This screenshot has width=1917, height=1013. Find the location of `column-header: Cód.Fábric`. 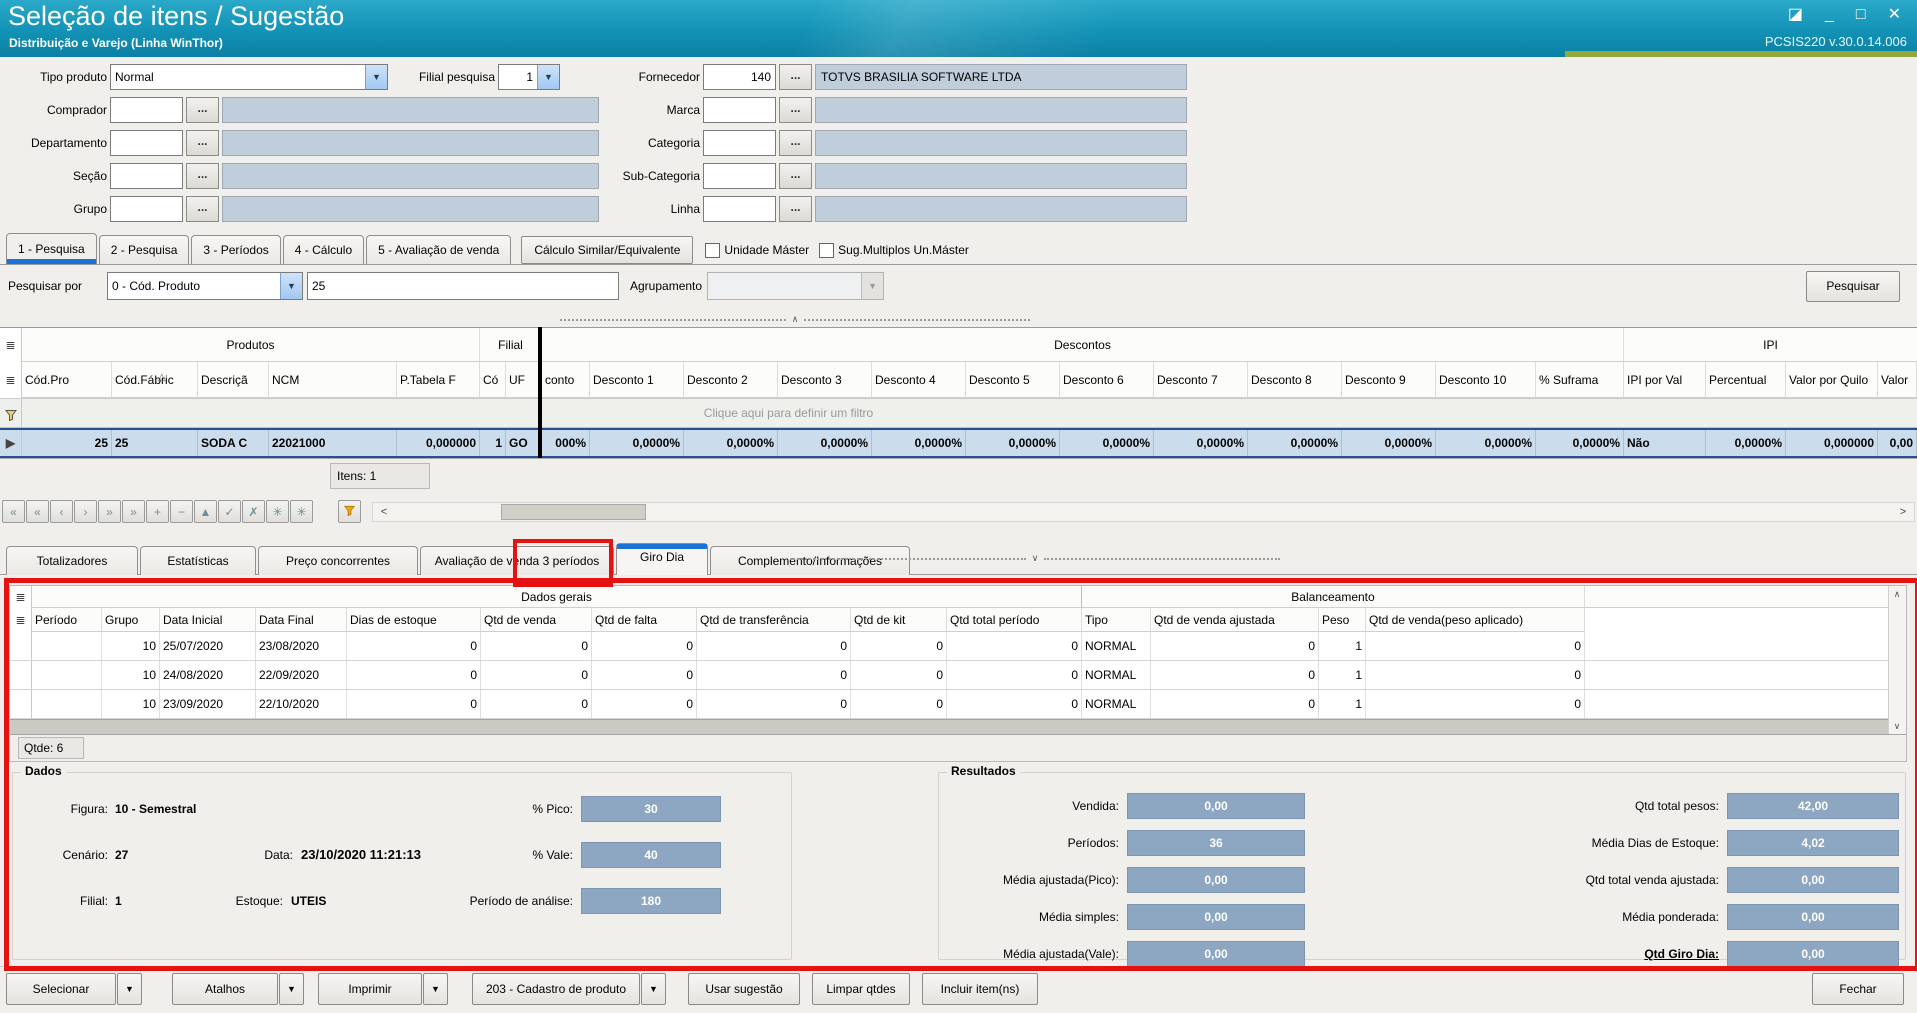

column-header: Cód.Fábric is located at coordinates (155, 380).